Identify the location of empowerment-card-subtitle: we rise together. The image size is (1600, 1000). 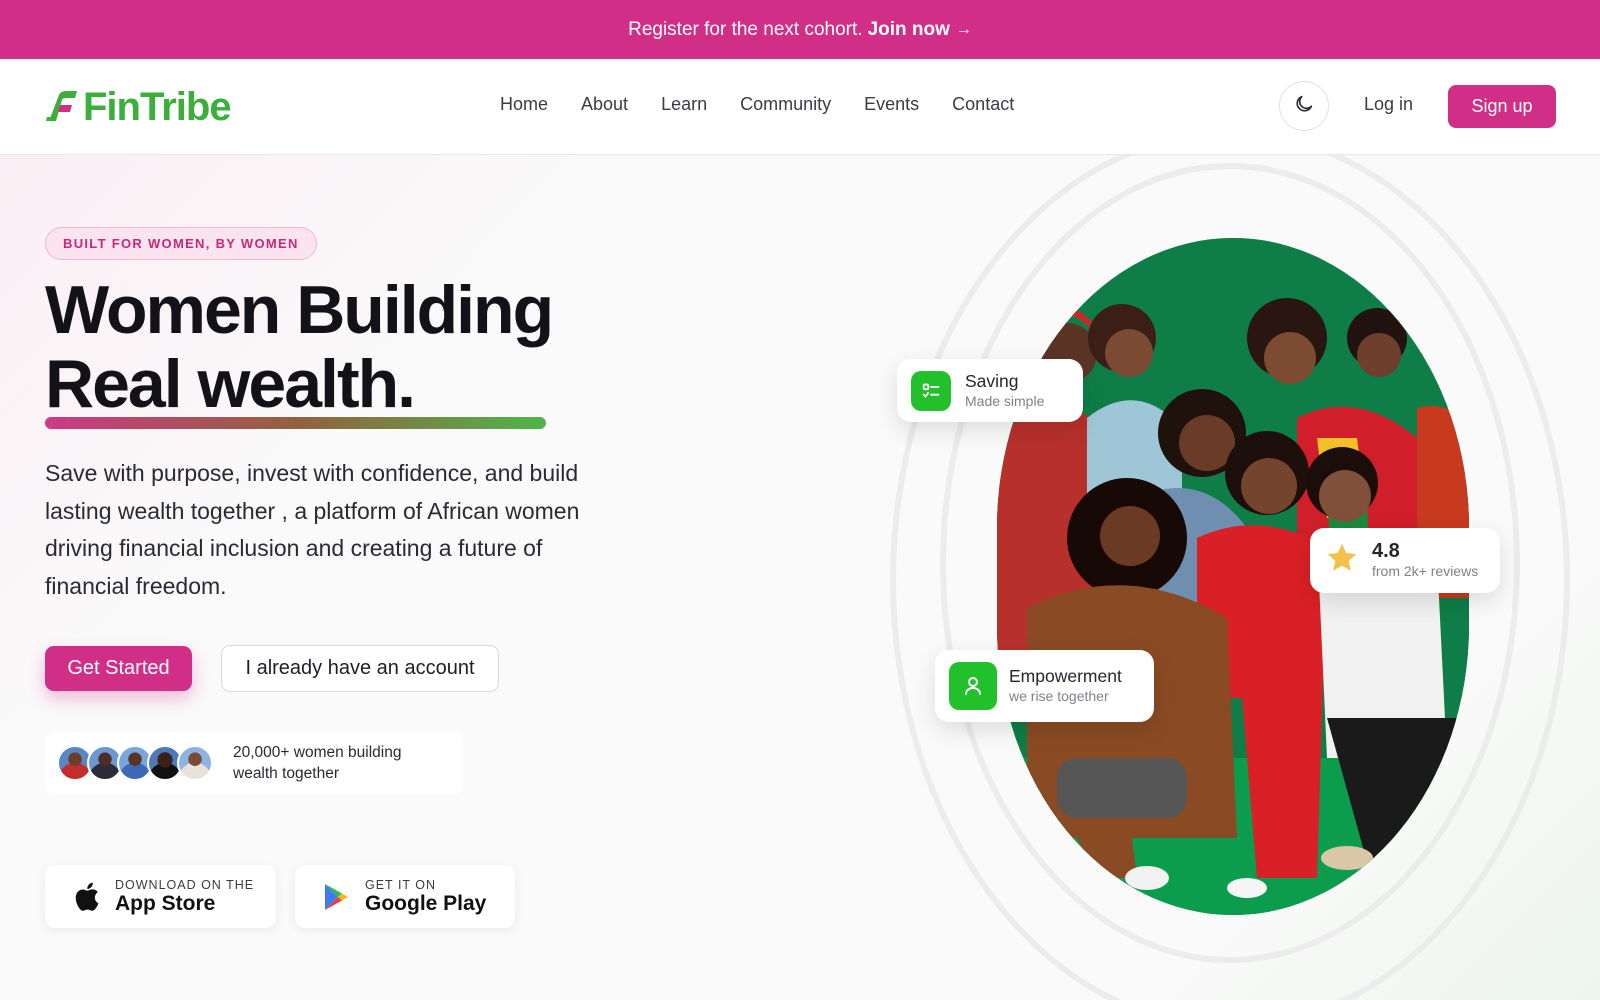
(1059, 696).